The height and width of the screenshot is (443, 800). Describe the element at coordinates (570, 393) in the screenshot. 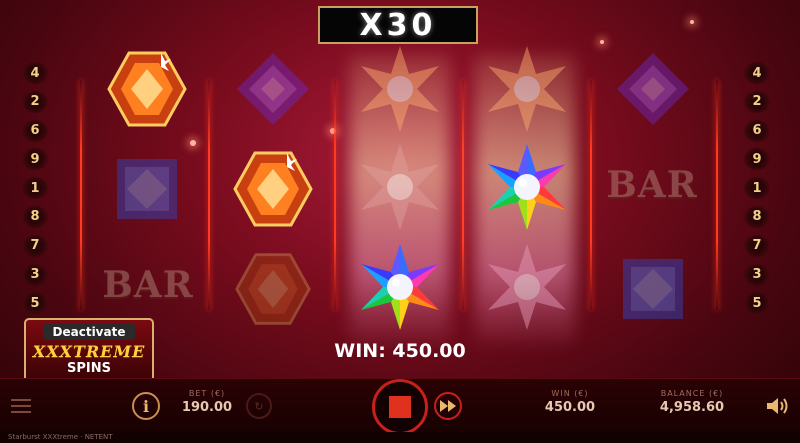

I see `win-label: WIN (€)` at that location.